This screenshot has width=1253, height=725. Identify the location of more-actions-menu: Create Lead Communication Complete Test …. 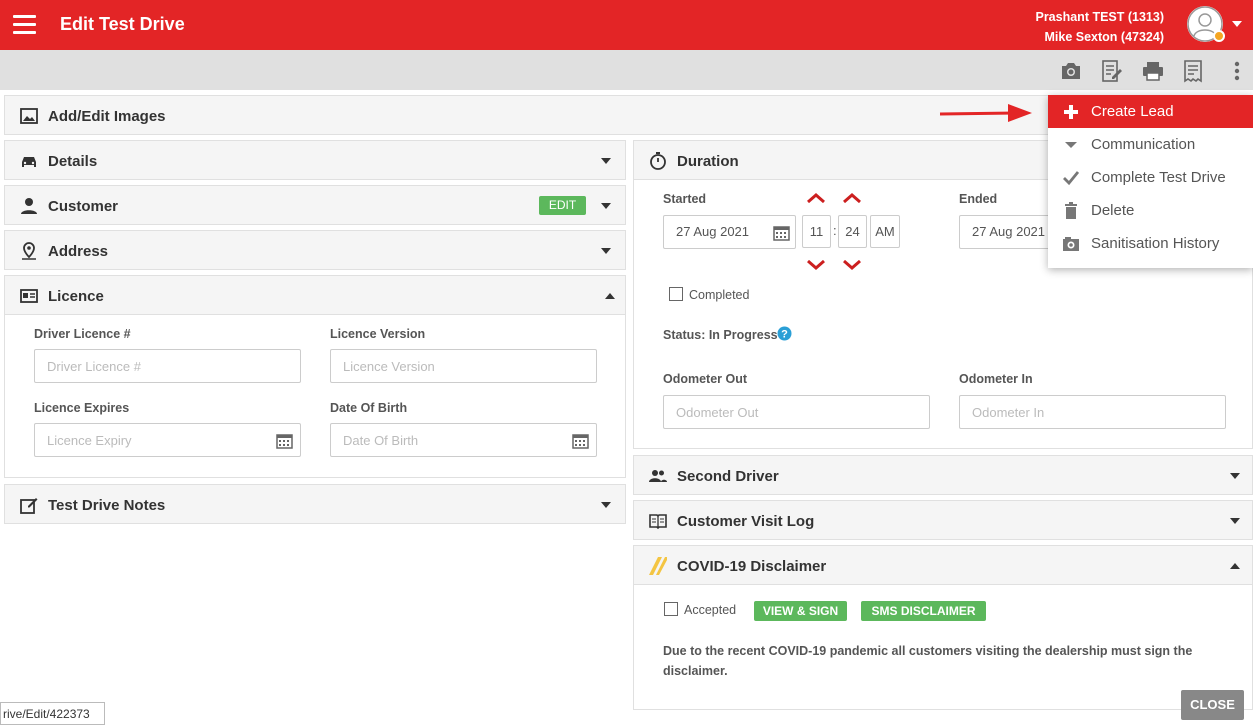
(1150, 181).